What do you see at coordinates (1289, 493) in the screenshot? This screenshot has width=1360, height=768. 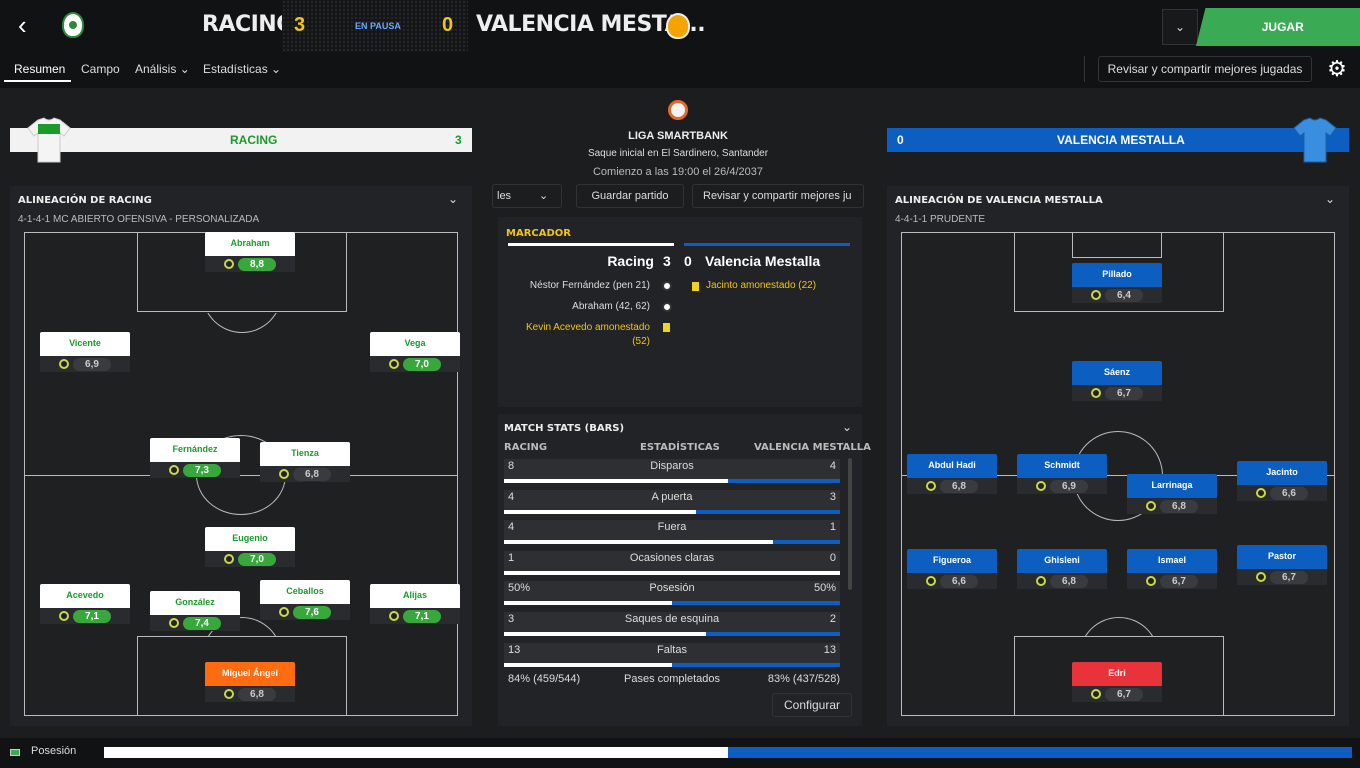 I see `rating-value: 6,6` at bounding box center [1289, 493].